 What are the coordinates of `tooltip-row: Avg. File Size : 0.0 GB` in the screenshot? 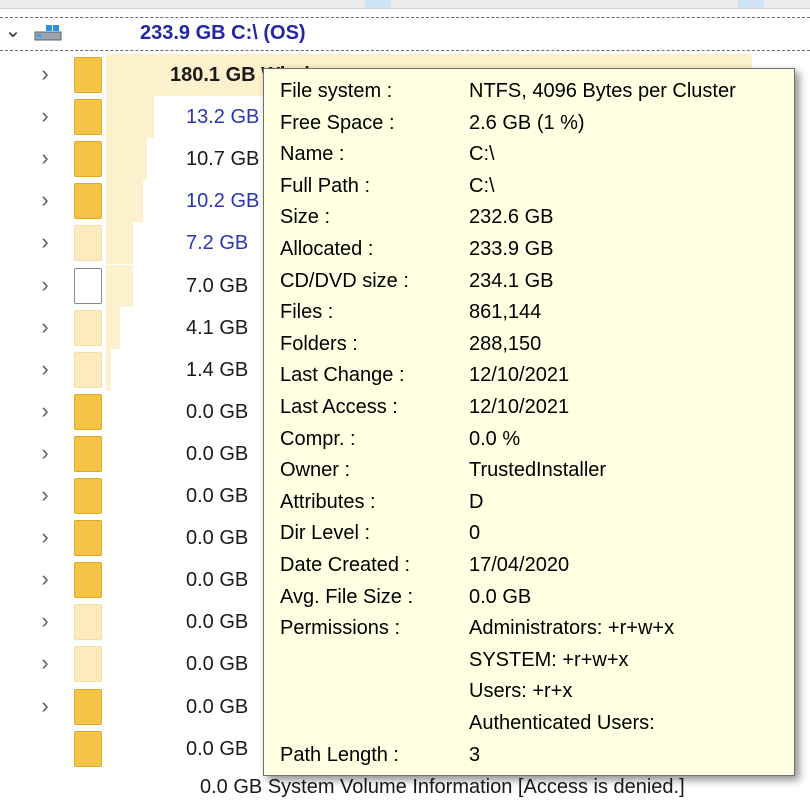 It's located at (529, 598).